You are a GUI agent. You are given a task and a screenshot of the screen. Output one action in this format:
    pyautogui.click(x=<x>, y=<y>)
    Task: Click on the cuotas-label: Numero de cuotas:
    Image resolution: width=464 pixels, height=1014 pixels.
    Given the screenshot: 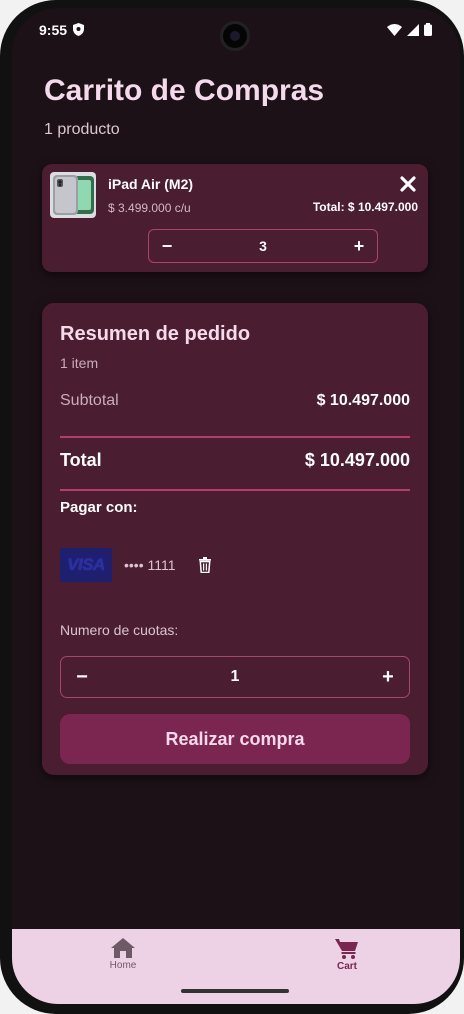 What is the action you would take?
    pyautogui.click(x=119, y=630)
    